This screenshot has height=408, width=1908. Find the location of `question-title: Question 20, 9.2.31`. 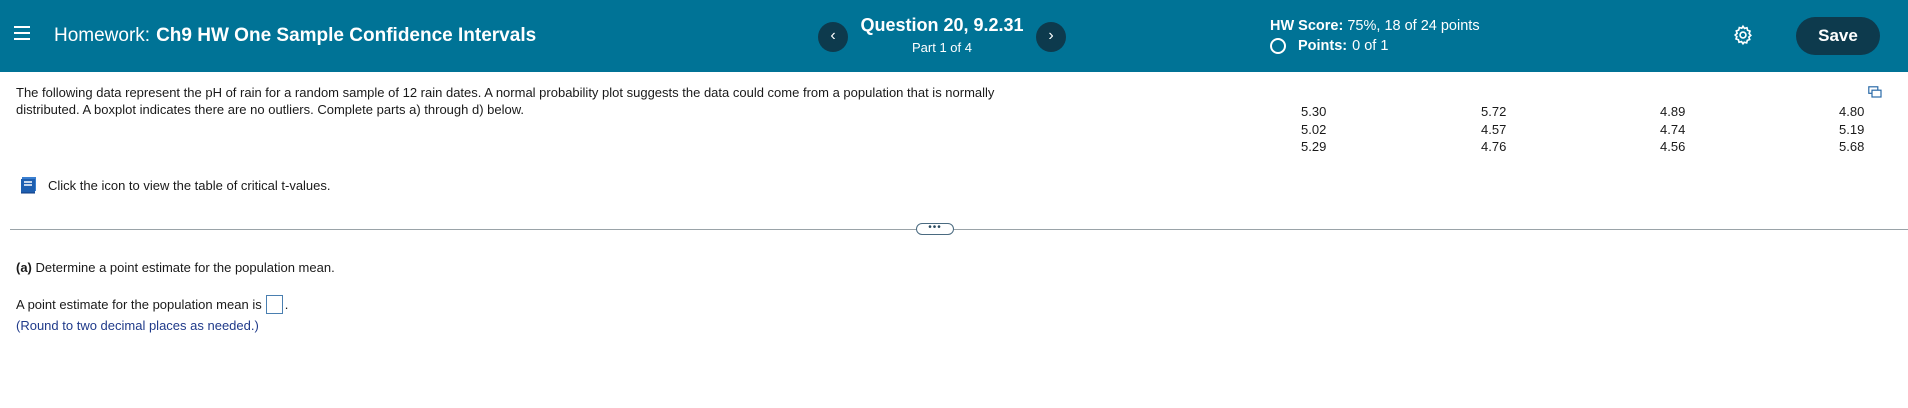

question-title: Question 20, 9.2.31 is located at coordinates (942, 25).